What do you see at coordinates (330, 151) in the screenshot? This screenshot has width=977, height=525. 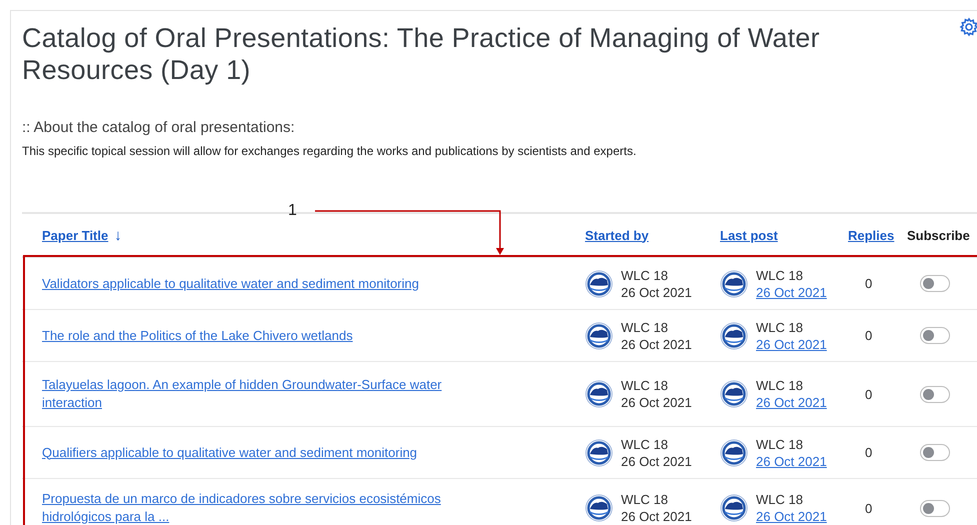 I see `description-text: This specific topical session will allow for exchanges regarding the works and publications by scientists and experts.` at bounding box center [330, 151].